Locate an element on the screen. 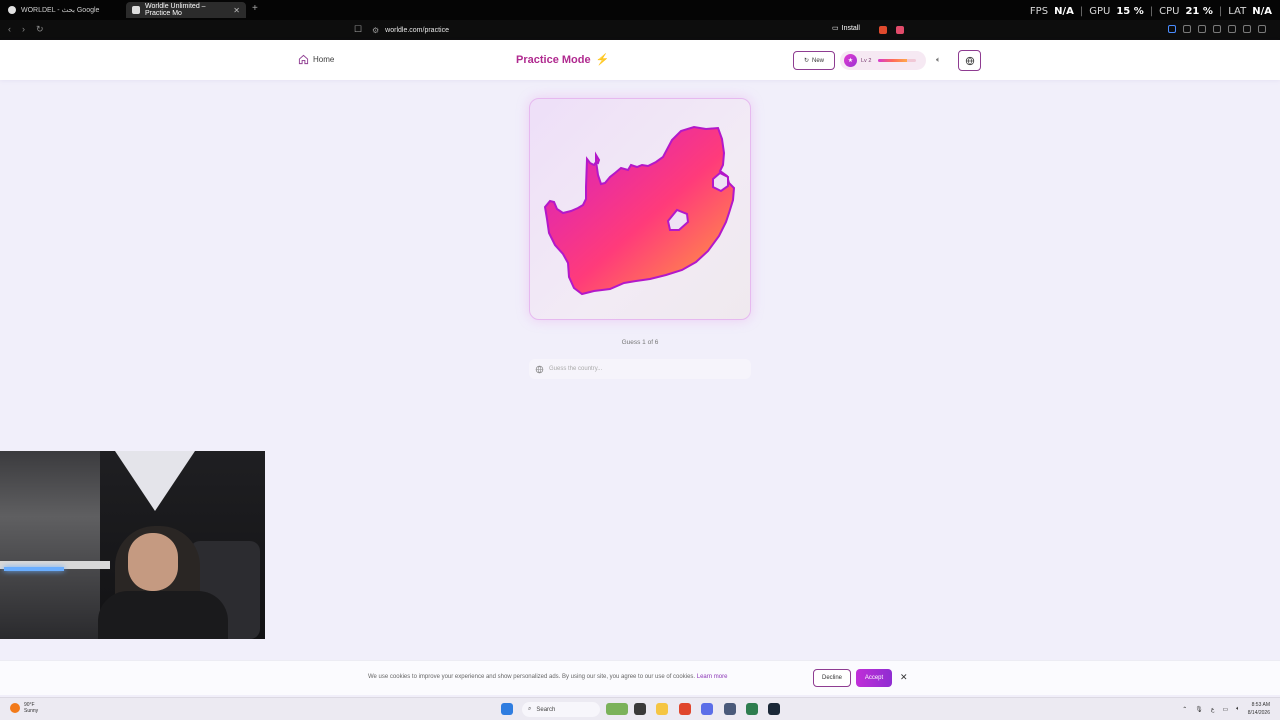 Image resolution: width=1280 pixels, height=720 pixels. level-progress-bar is located at coordinates (897, 60).